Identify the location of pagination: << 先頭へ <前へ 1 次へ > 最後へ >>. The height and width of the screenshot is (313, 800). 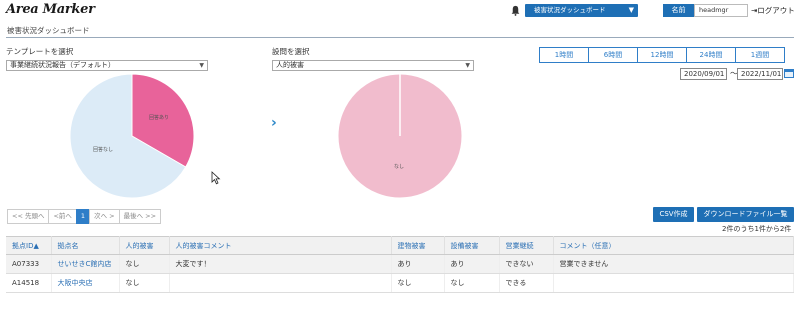
(84, 216).